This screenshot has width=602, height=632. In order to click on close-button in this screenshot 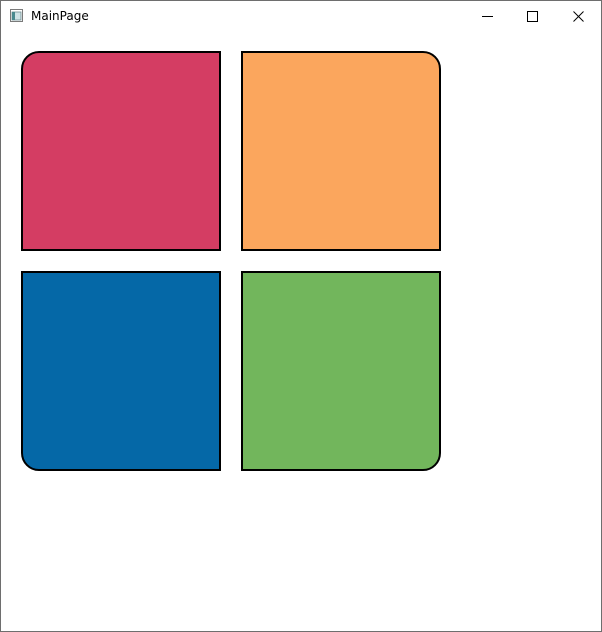, I will do `click(578, 16)`.